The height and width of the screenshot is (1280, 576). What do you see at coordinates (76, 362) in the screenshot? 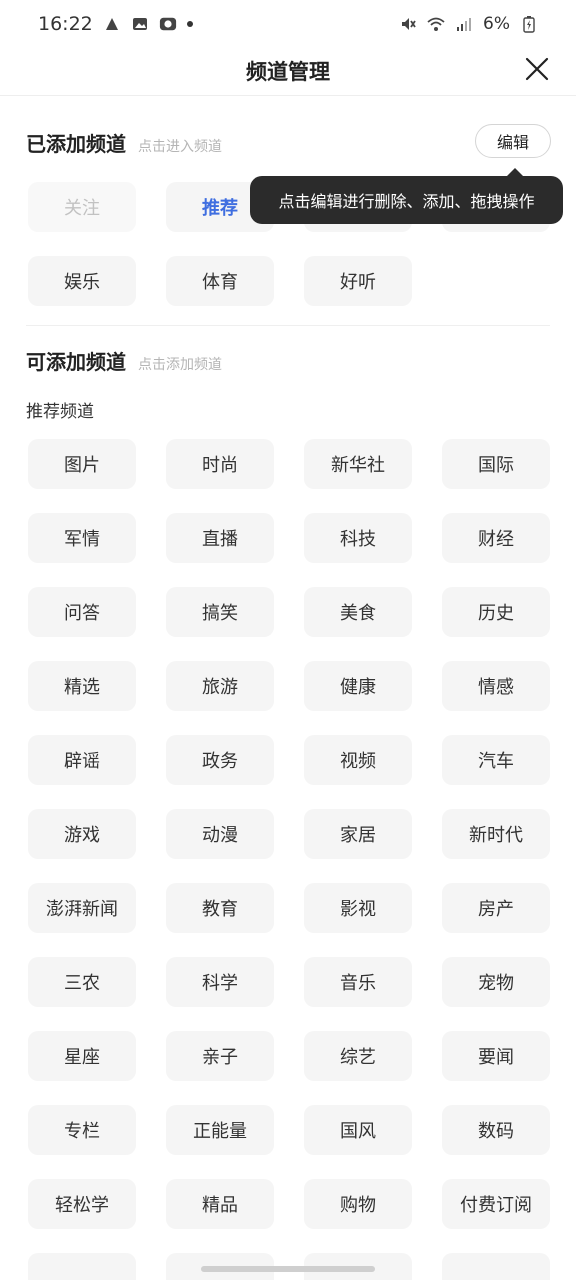
I see `available-channels-title: 可添加频道` at bounding box center [76, 362].